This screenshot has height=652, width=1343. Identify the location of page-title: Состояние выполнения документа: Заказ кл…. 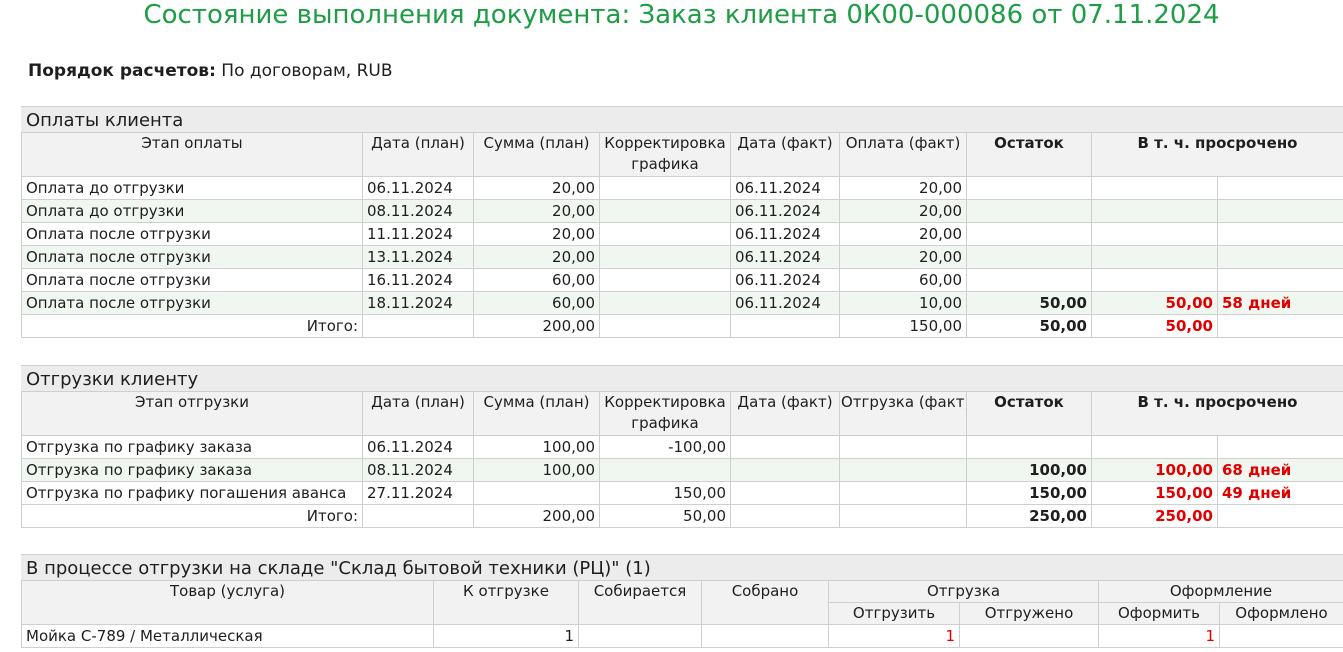
(681, 15).